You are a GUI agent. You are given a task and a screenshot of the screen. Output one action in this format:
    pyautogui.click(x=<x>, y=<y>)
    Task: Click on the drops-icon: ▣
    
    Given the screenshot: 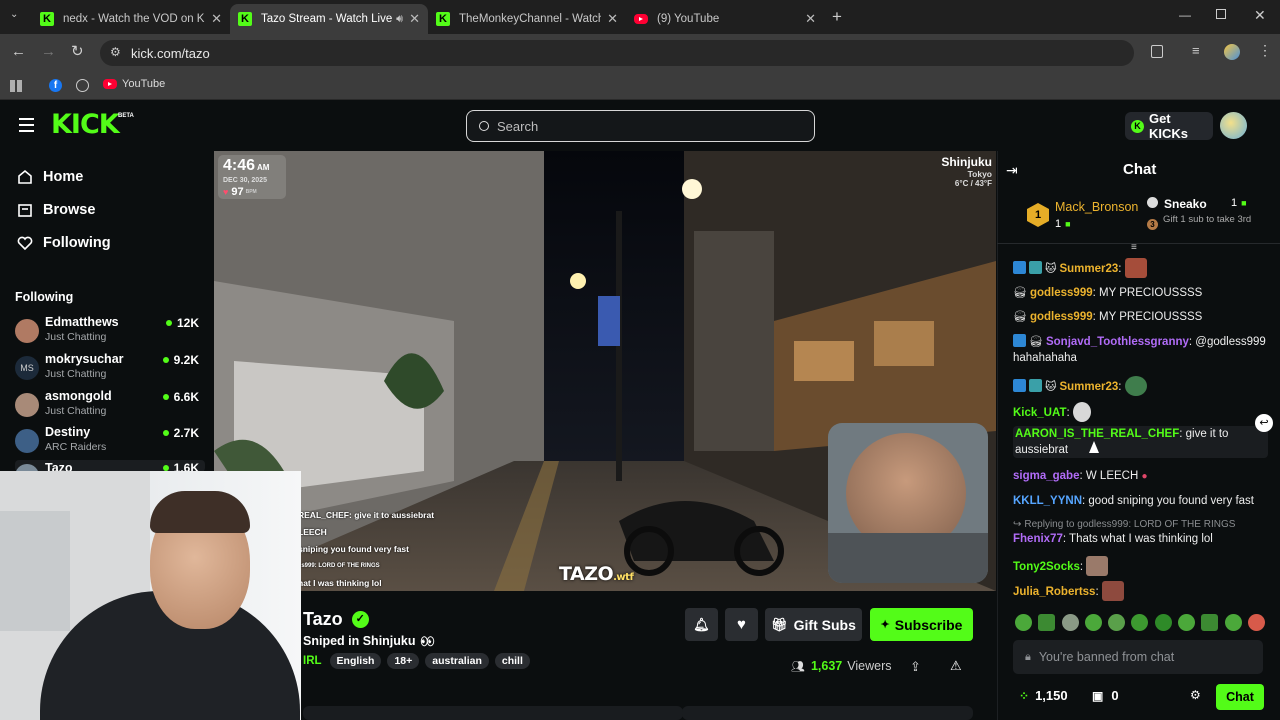 What is the action you would take?
    pyautogui.click(x=1098, y=695)
    